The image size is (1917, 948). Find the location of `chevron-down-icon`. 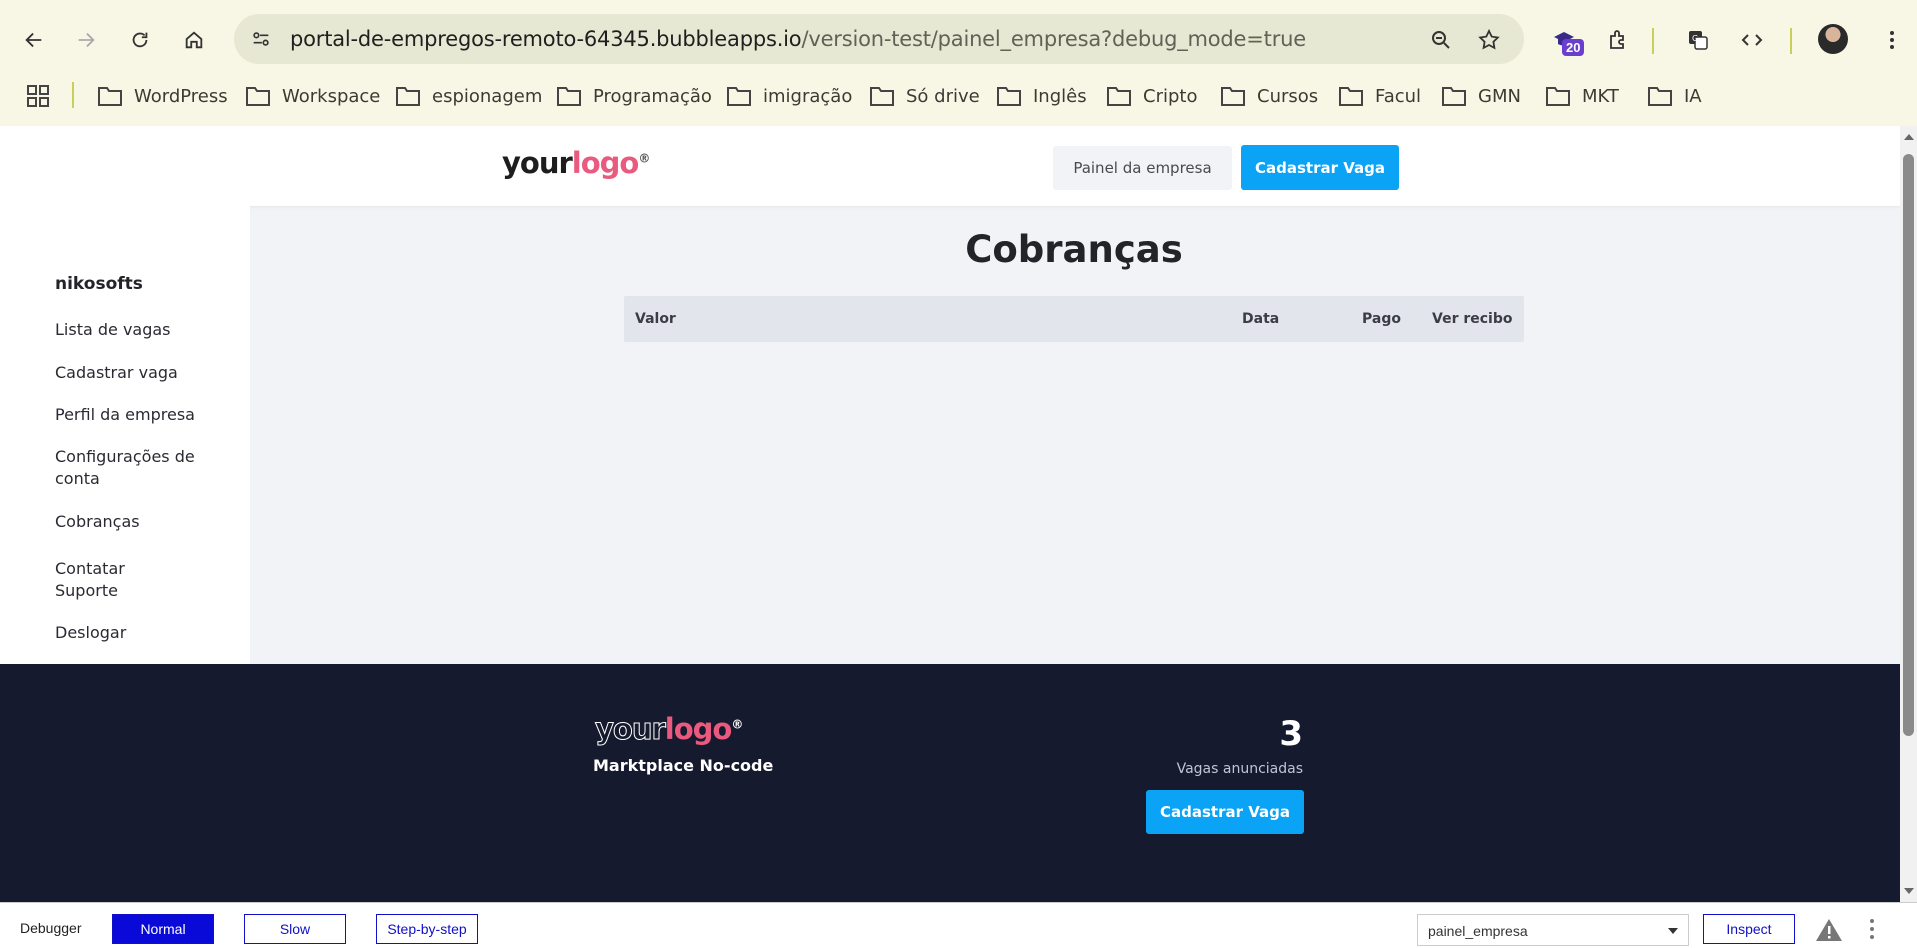

chevron-down-icon is located at coordinates (1673, 931).